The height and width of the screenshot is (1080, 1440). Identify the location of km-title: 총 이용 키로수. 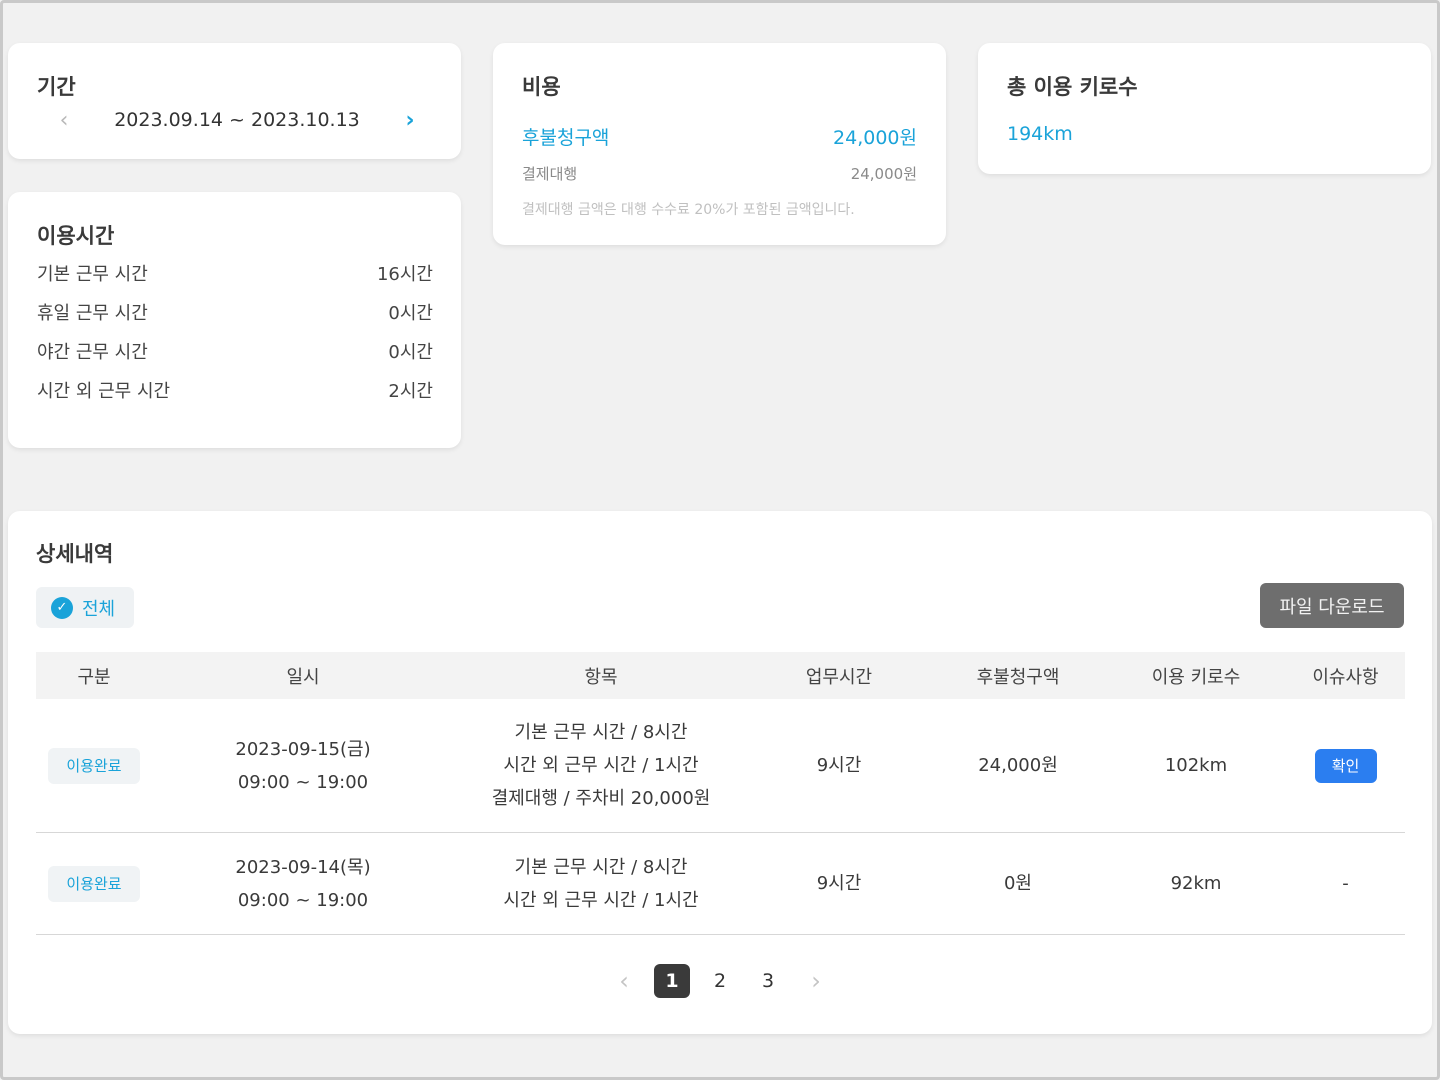
(1072, 87).